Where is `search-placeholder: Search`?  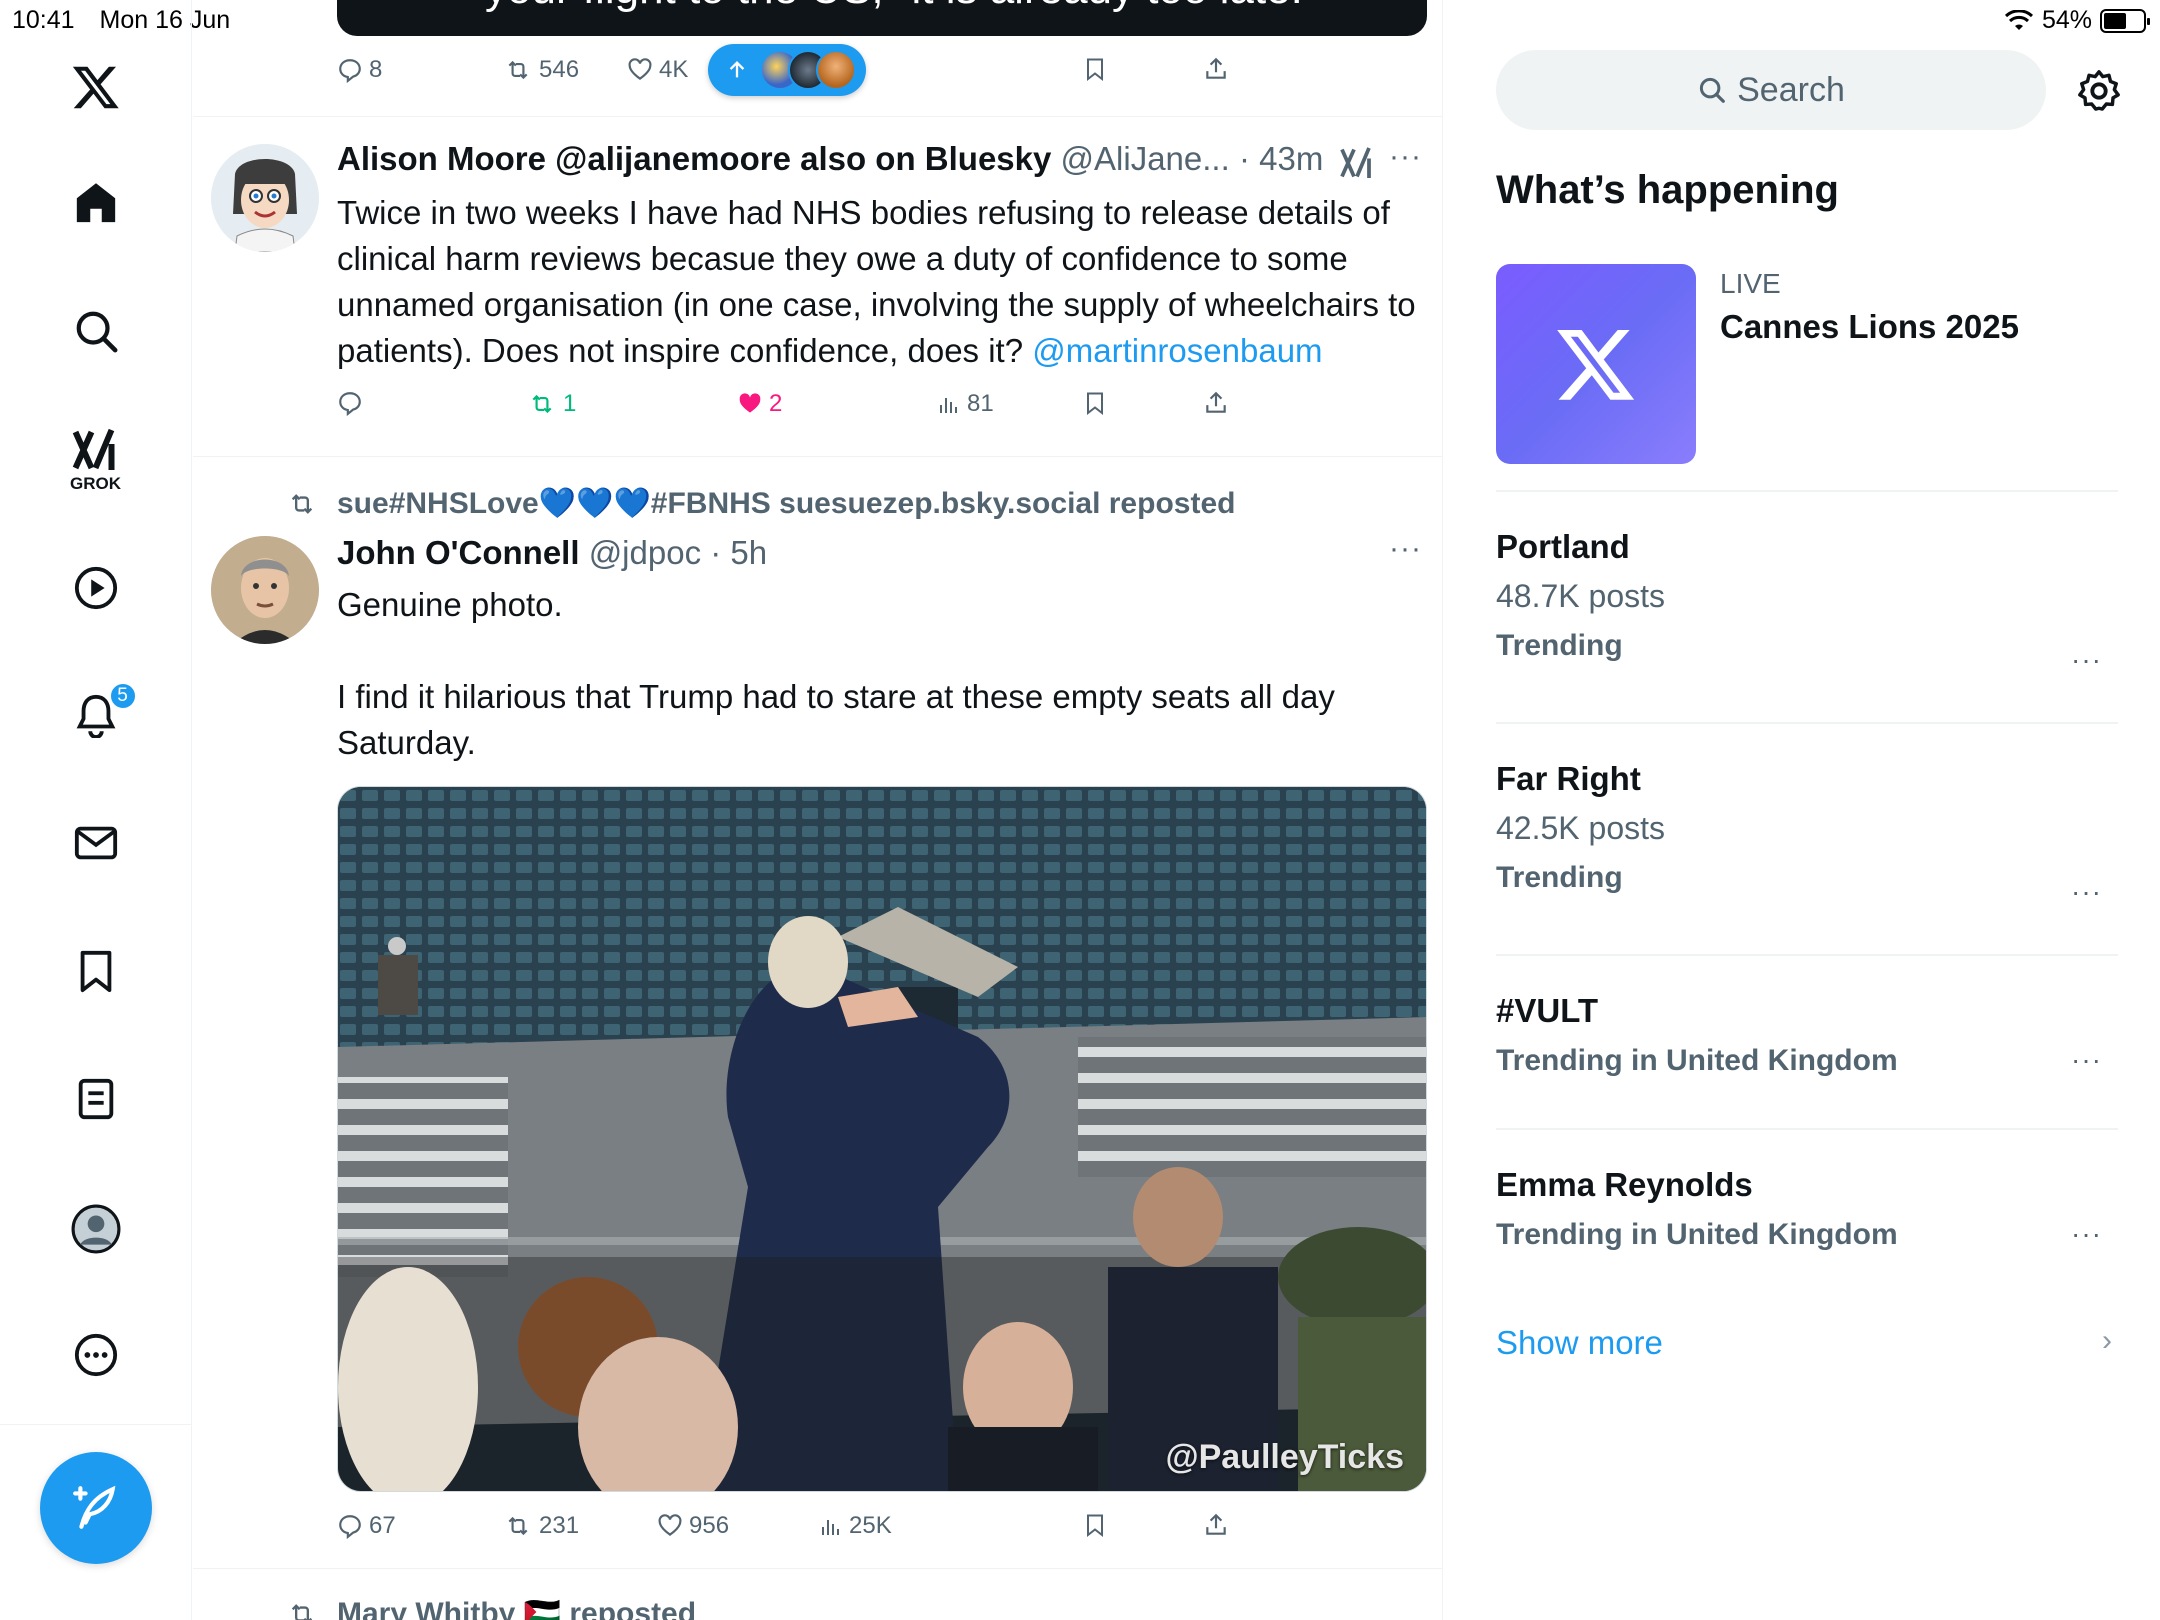
search-placeholder: Search is located at coordinates (1791, 89).